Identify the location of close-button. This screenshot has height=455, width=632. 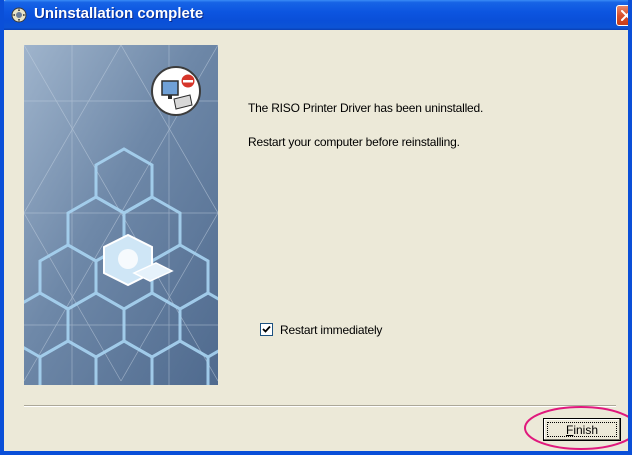
(622, 15).